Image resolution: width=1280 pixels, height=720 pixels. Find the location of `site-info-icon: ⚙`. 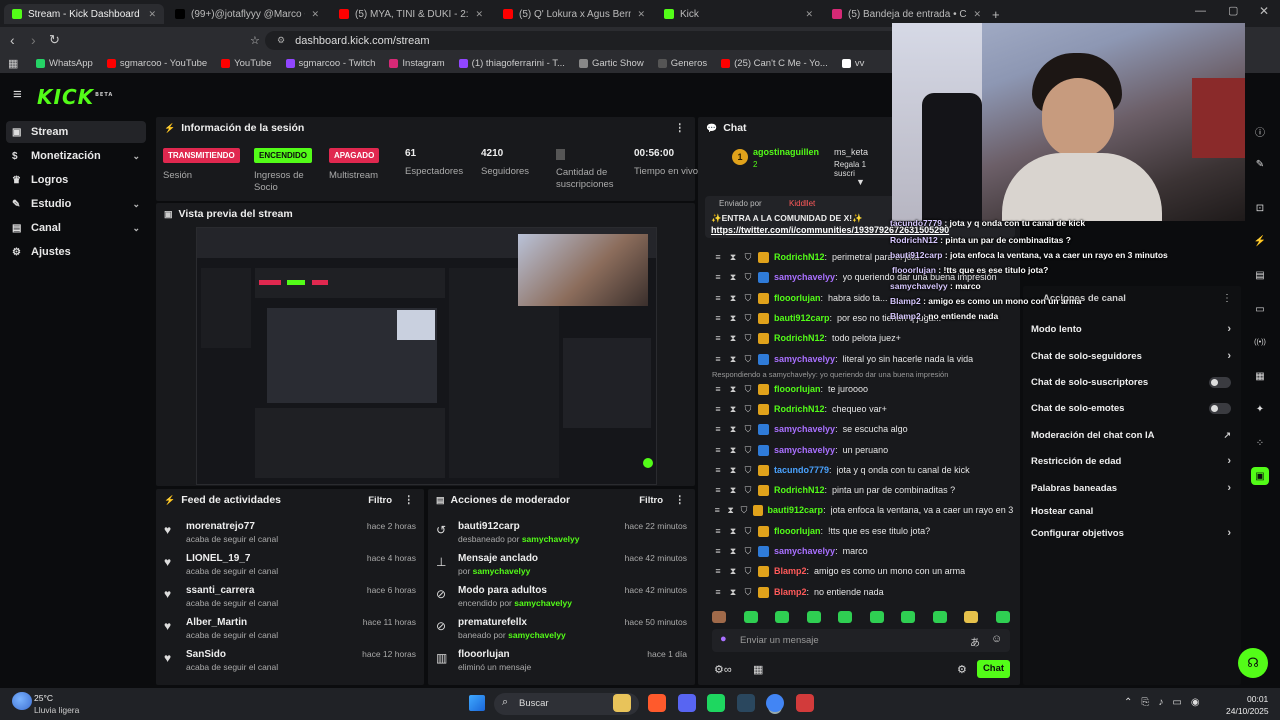

site-info-icon: ⚙ is located at coordinates (281, 40).